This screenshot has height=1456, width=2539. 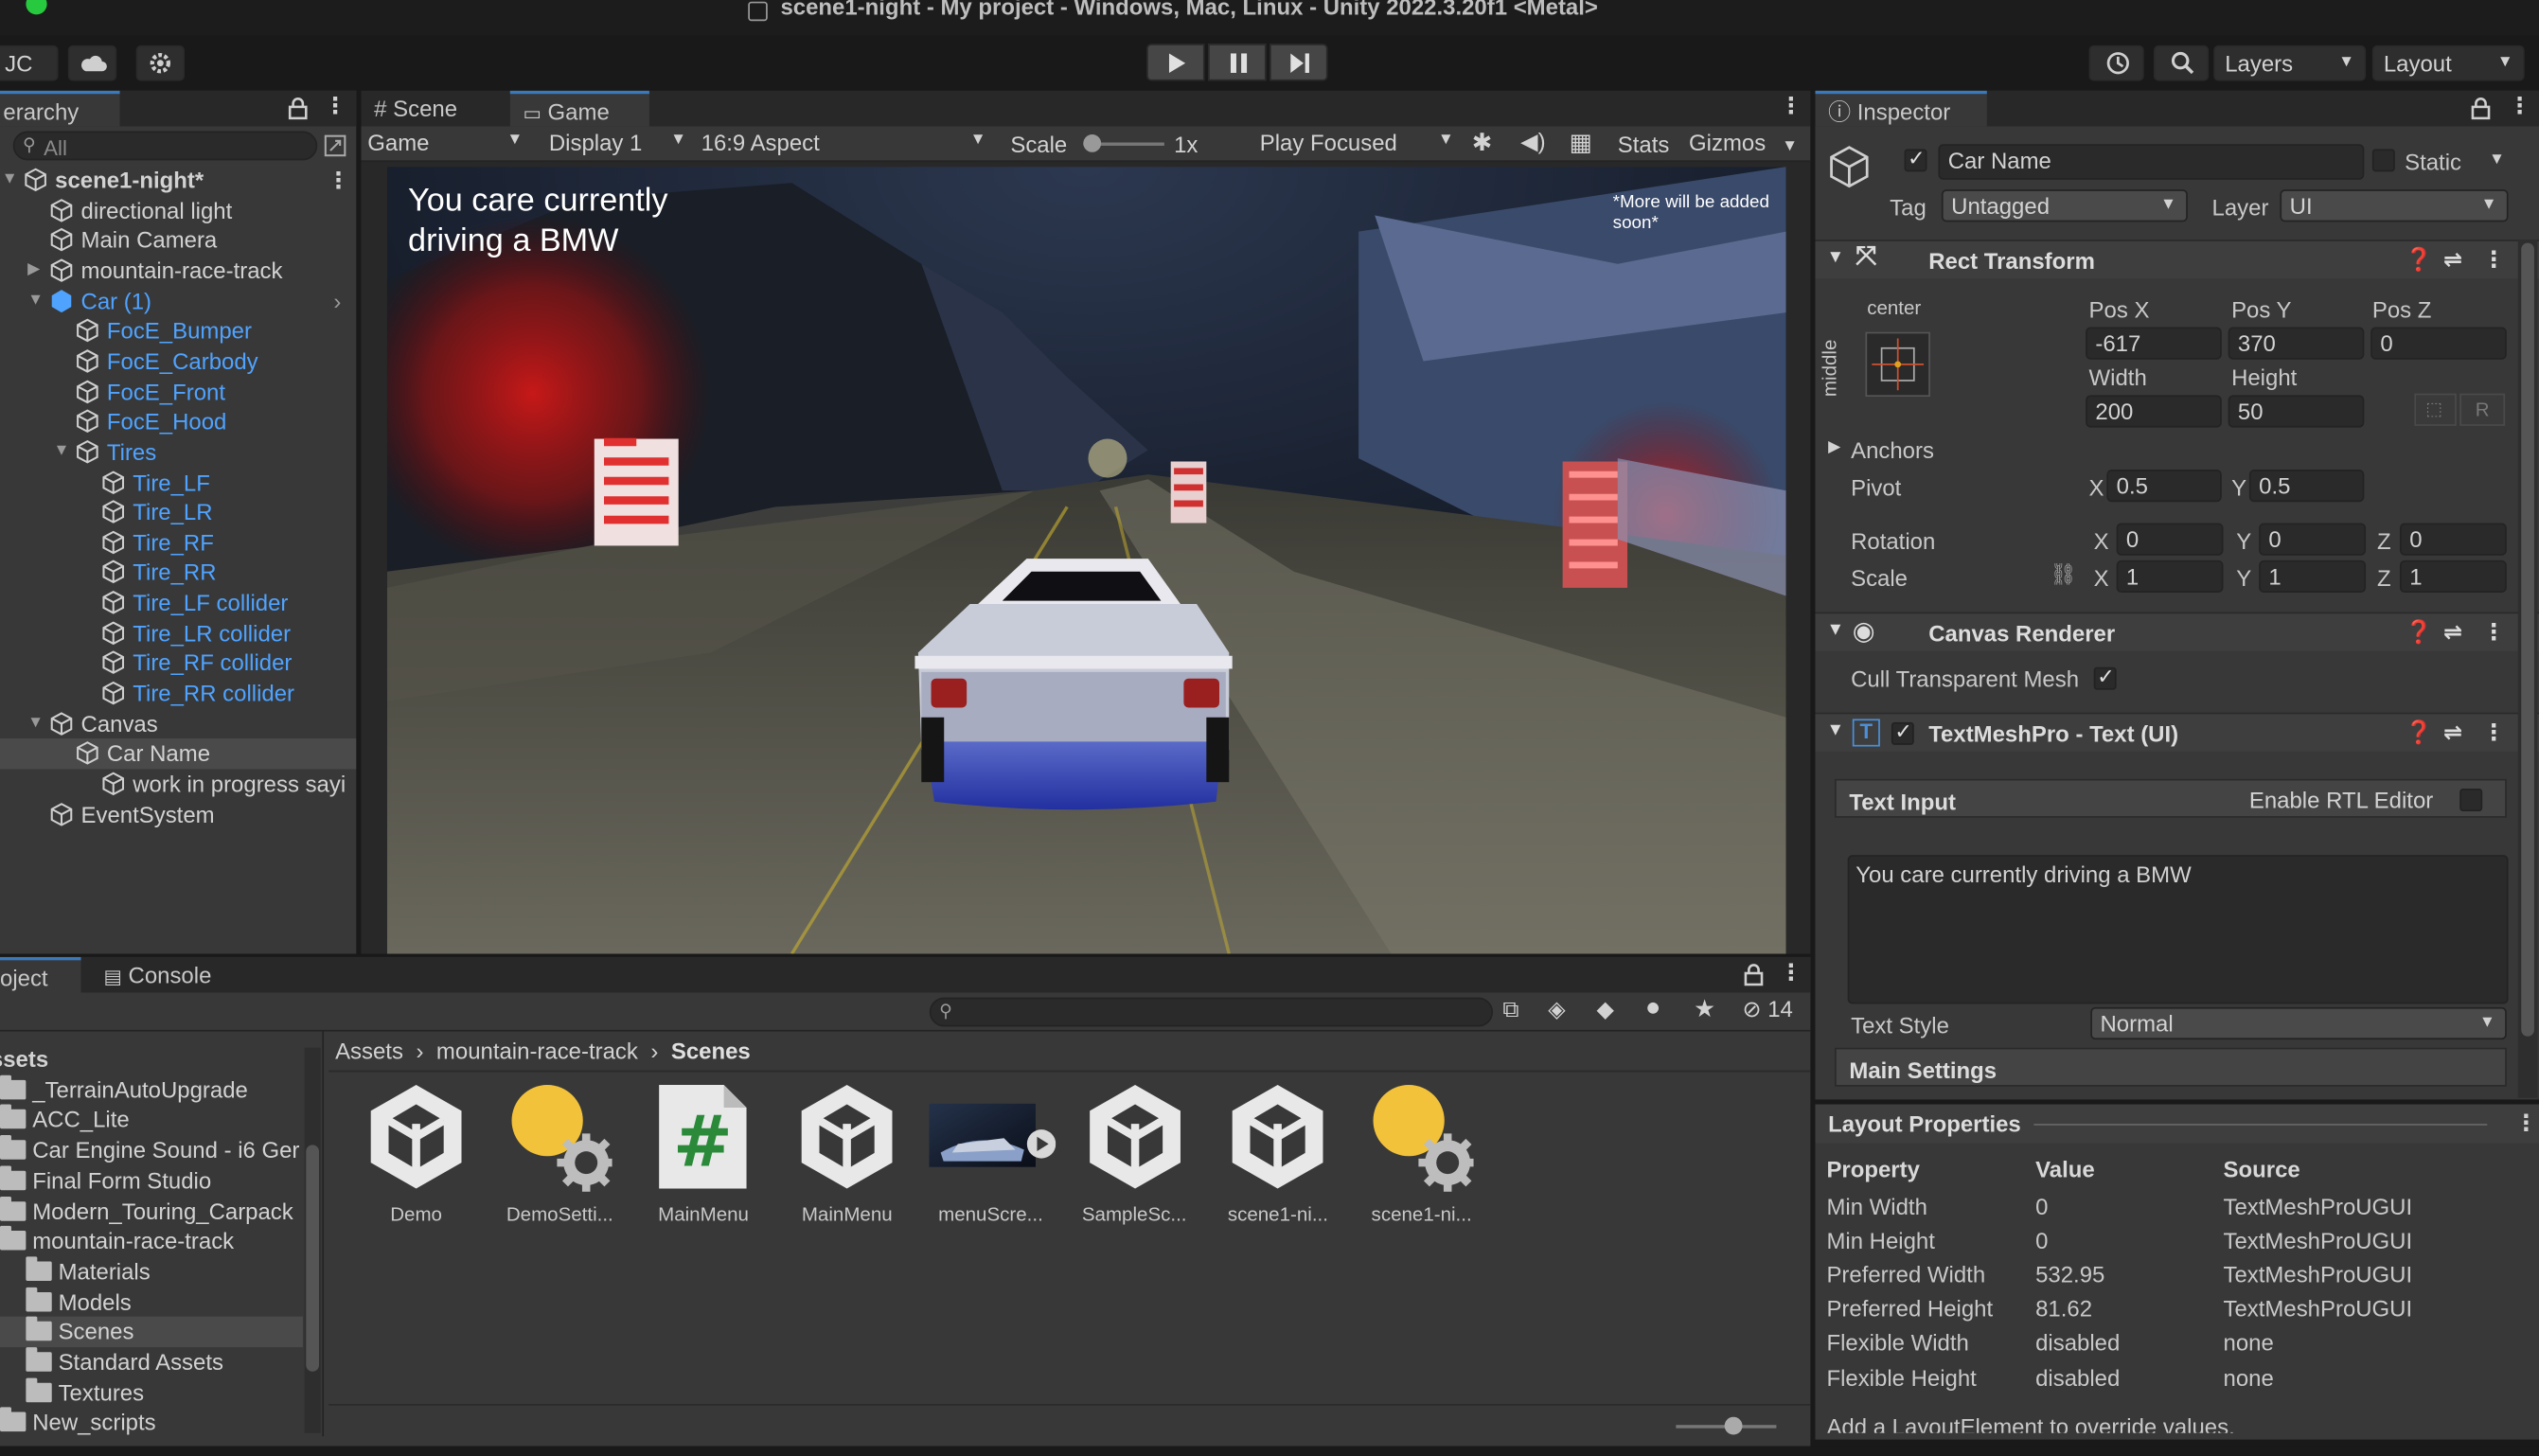 What do you see at coordinates (178, 452) in the screenshot?
I see `hierarchy-item: ▼ Tires` at bounding box center [178, 452].